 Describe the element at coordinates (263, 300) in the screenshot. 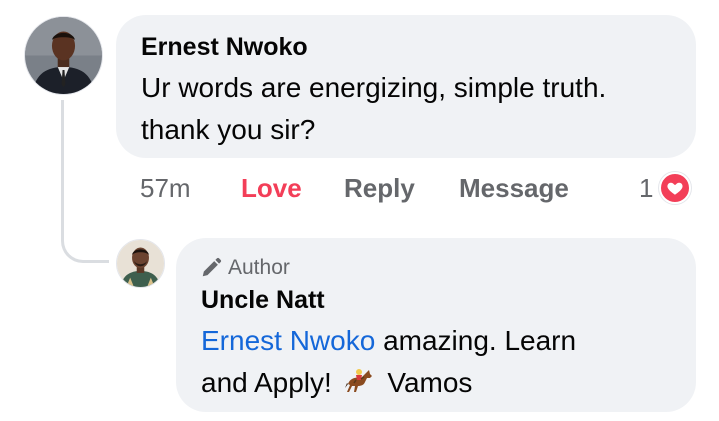

I see `reply-author-name: Uncle Natt` at that location.